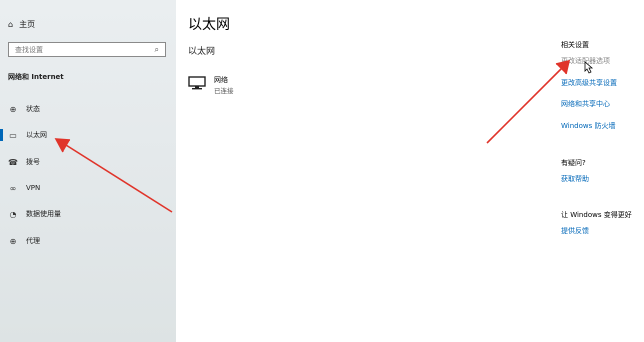 This screenshot has height=342, width=644. What do you see at coordinates (13, 241) in the screenshot?
I see `proxy-icon: ⊕` at bounding box center [13, 241].